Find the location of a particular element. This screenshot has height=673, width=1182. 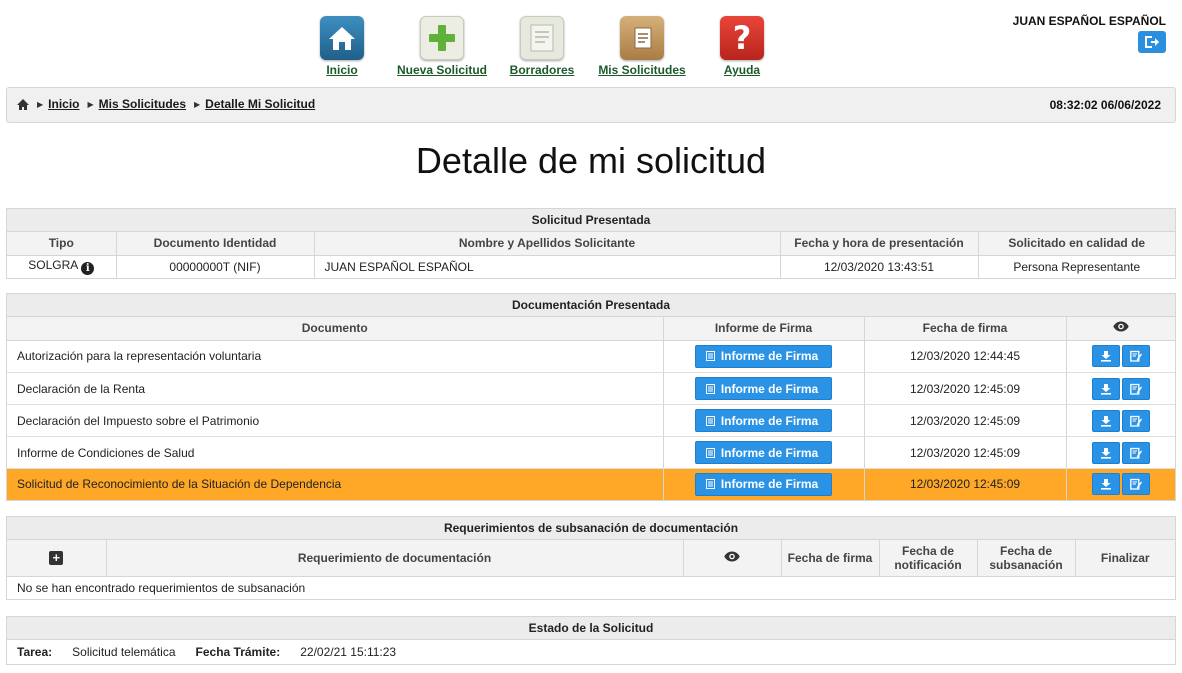

nav-label: Mis Solicitudes is located at coordinates (642, 70).